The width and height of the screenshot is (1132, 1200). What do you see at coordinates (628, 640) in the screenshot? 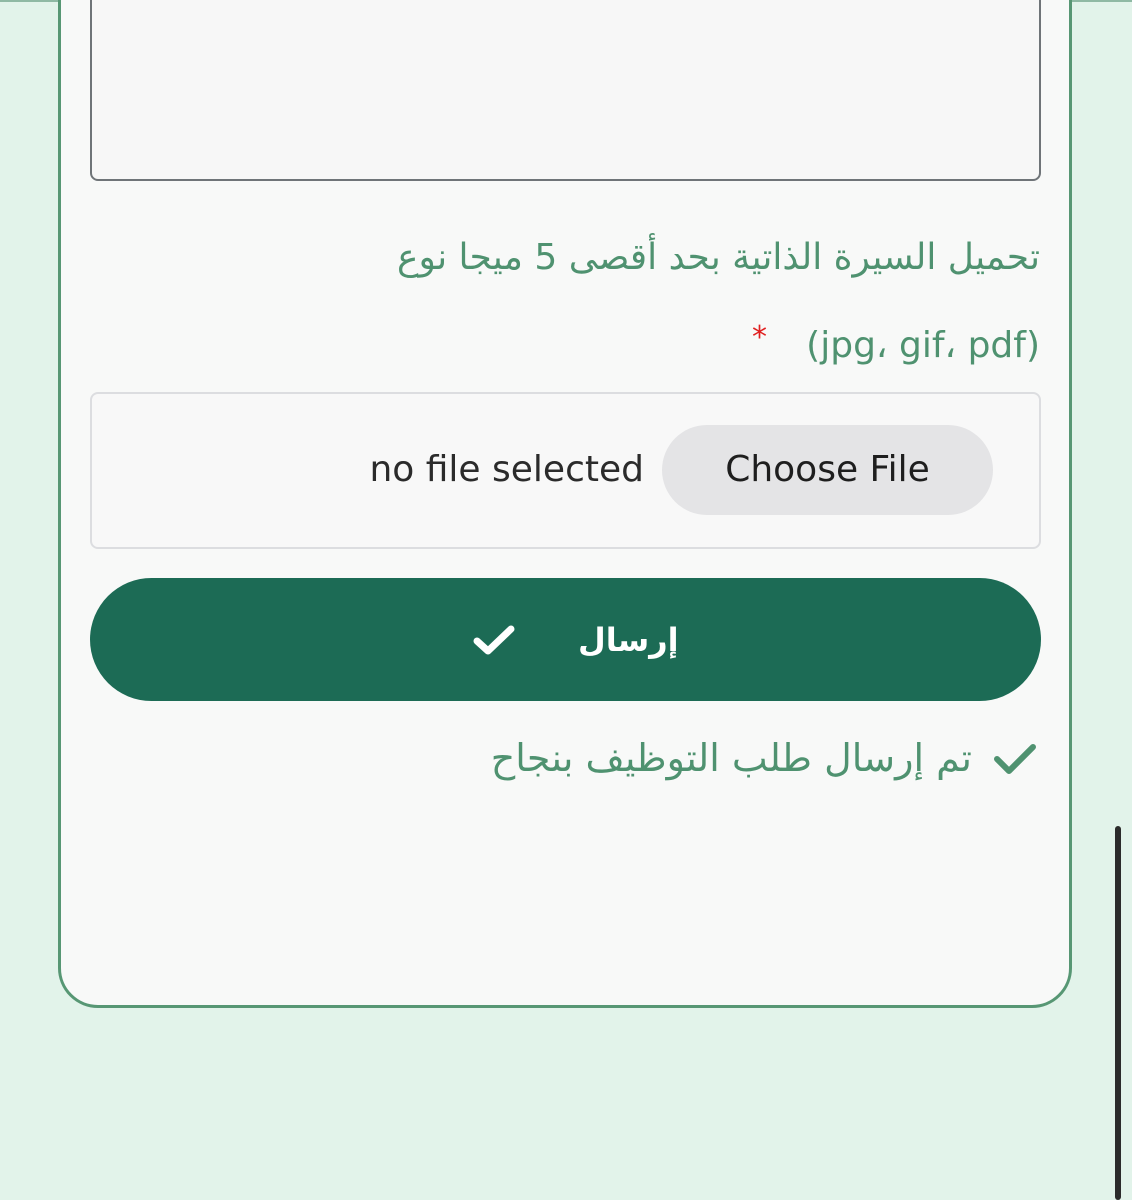
I see `submit-button-label: إرسال` at bounding box center [628, 640].